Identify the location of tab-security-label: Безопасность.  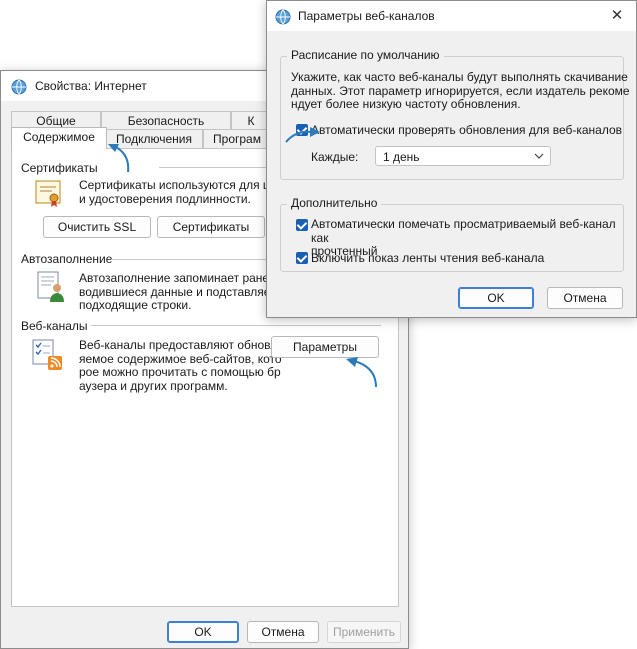
(166, 121).